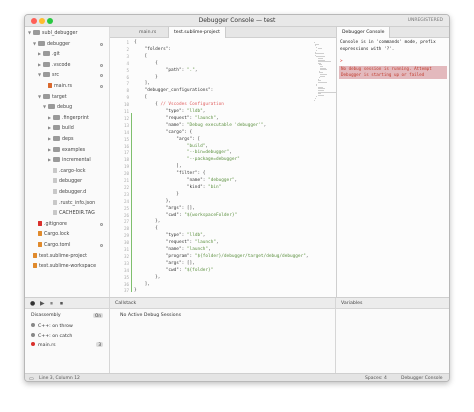  I want to click on sidebar-item-label: .vscode, so click(61, 65).